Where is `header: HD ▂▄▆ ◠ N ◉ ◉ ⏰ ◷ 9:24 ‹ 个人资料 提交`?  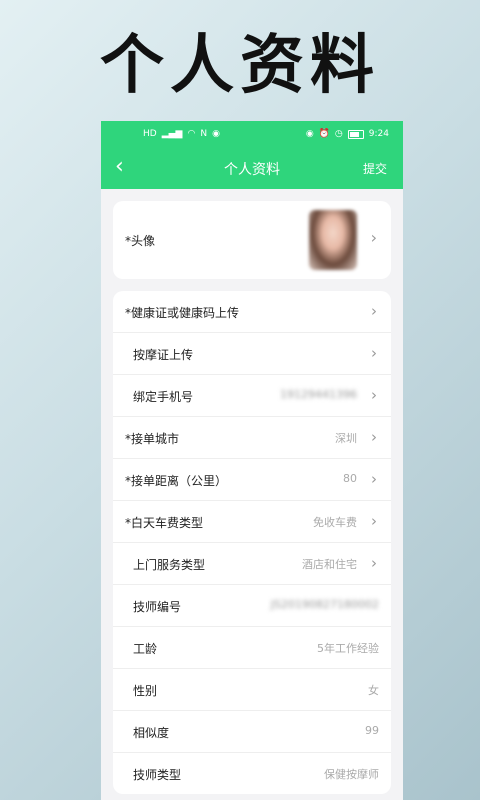 header: HD ▂▄▆ ◠ N ◉ ◉ ⏰ ◷ 9:24 ‹ 个人资料 提交 is located at coordinates (252, 155).